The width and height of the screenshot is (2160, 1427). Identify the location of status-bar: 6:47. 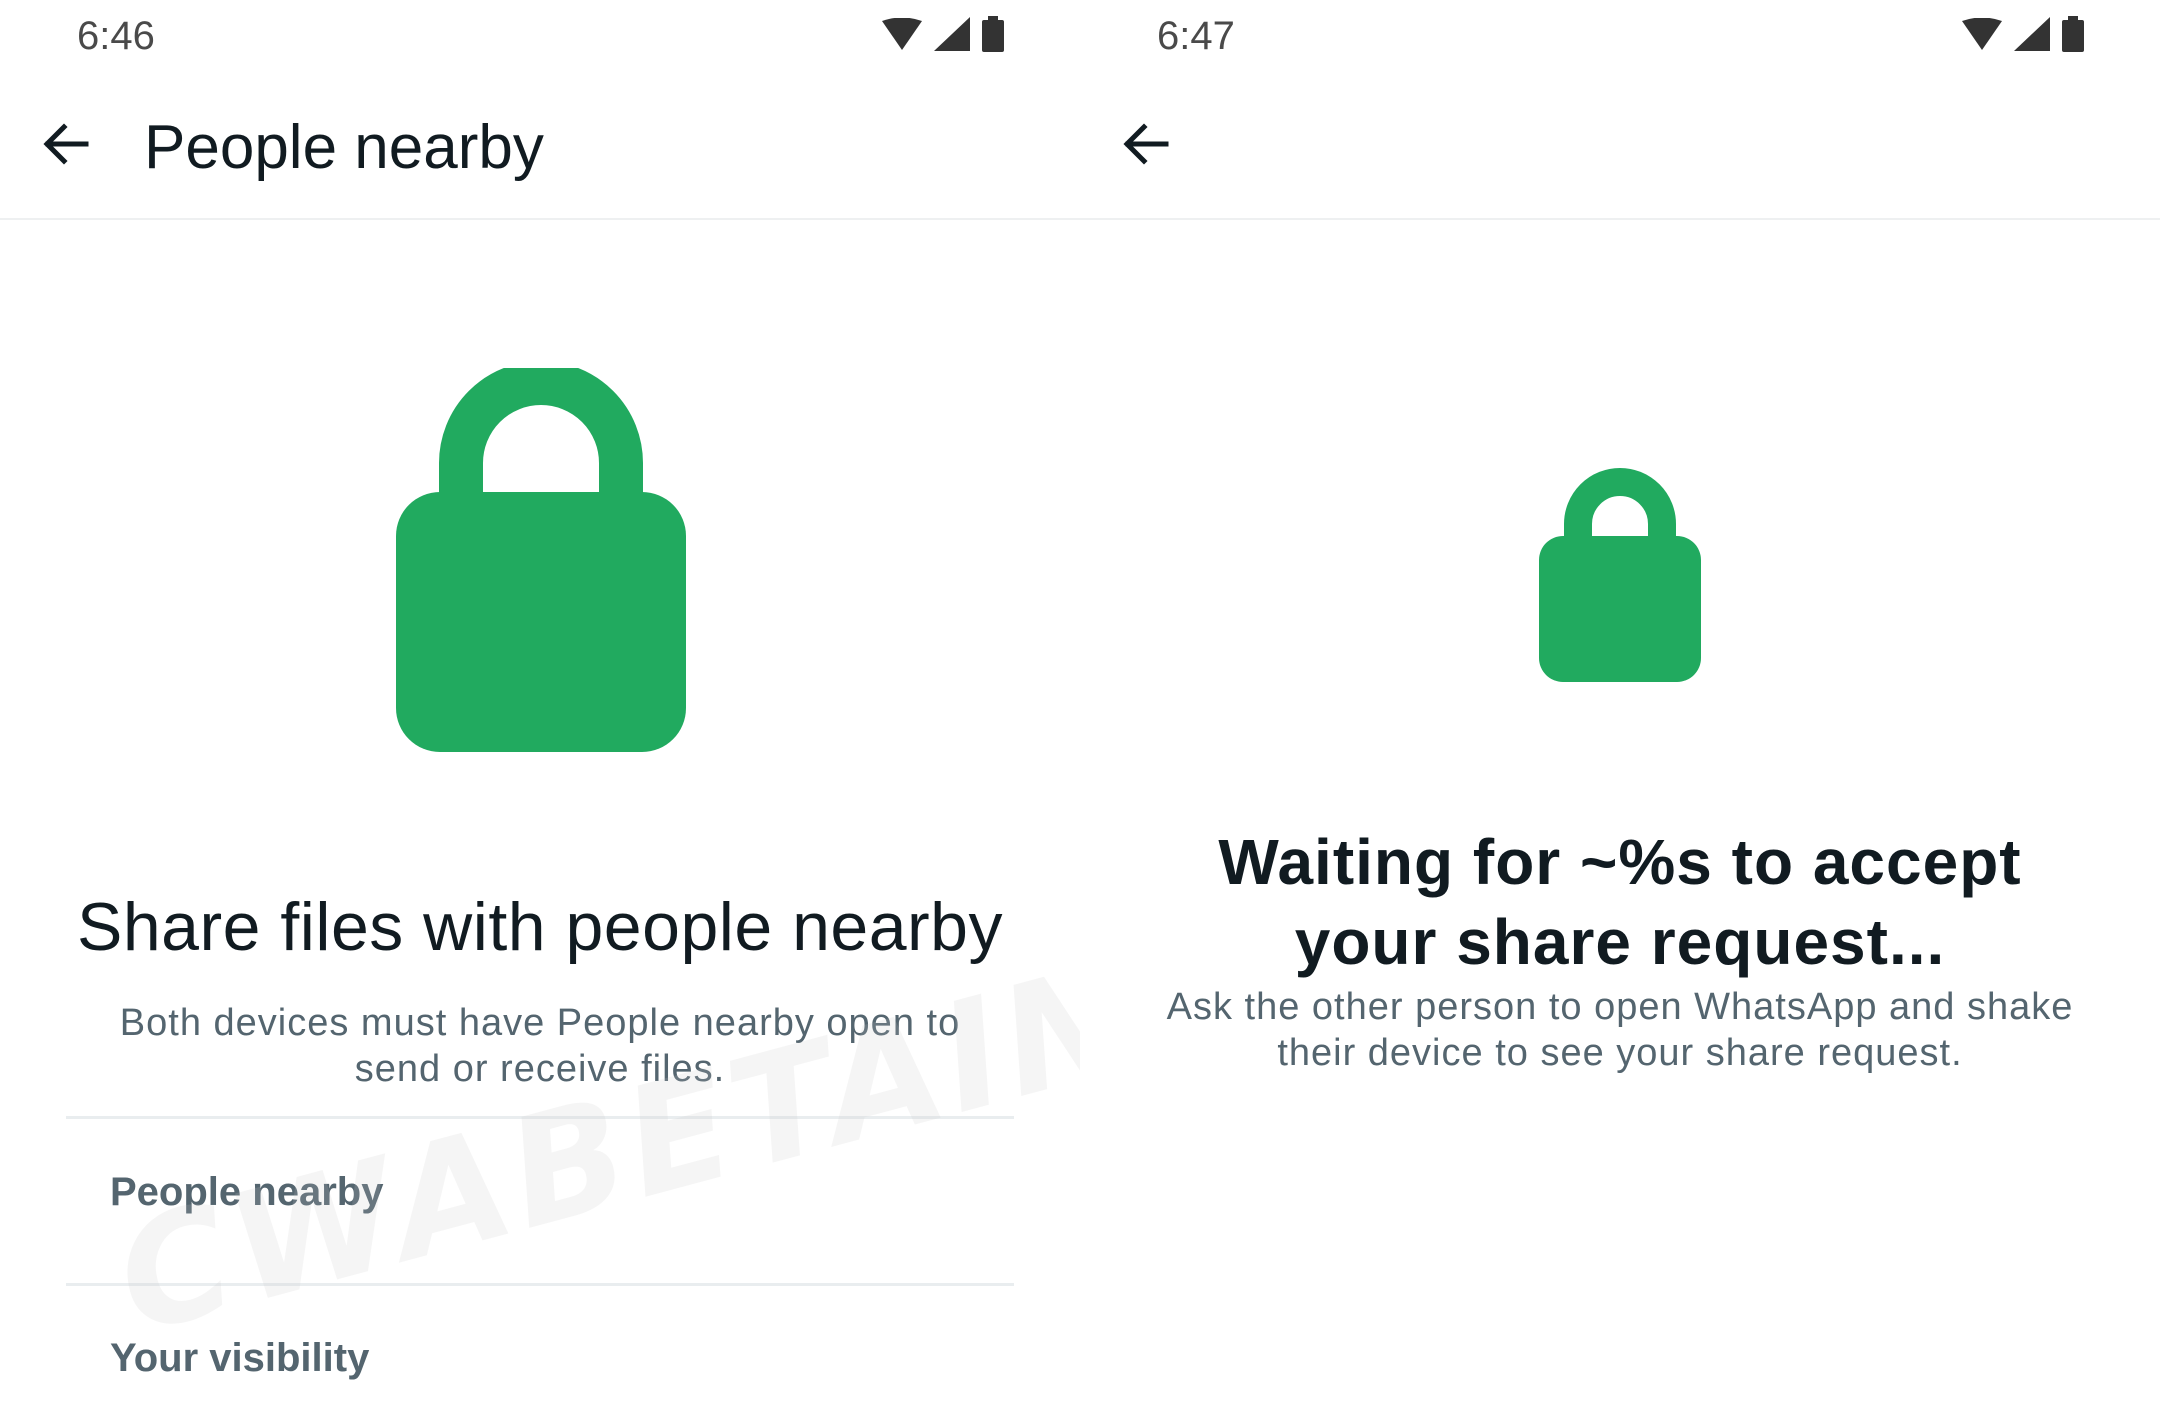
(1620, 36).